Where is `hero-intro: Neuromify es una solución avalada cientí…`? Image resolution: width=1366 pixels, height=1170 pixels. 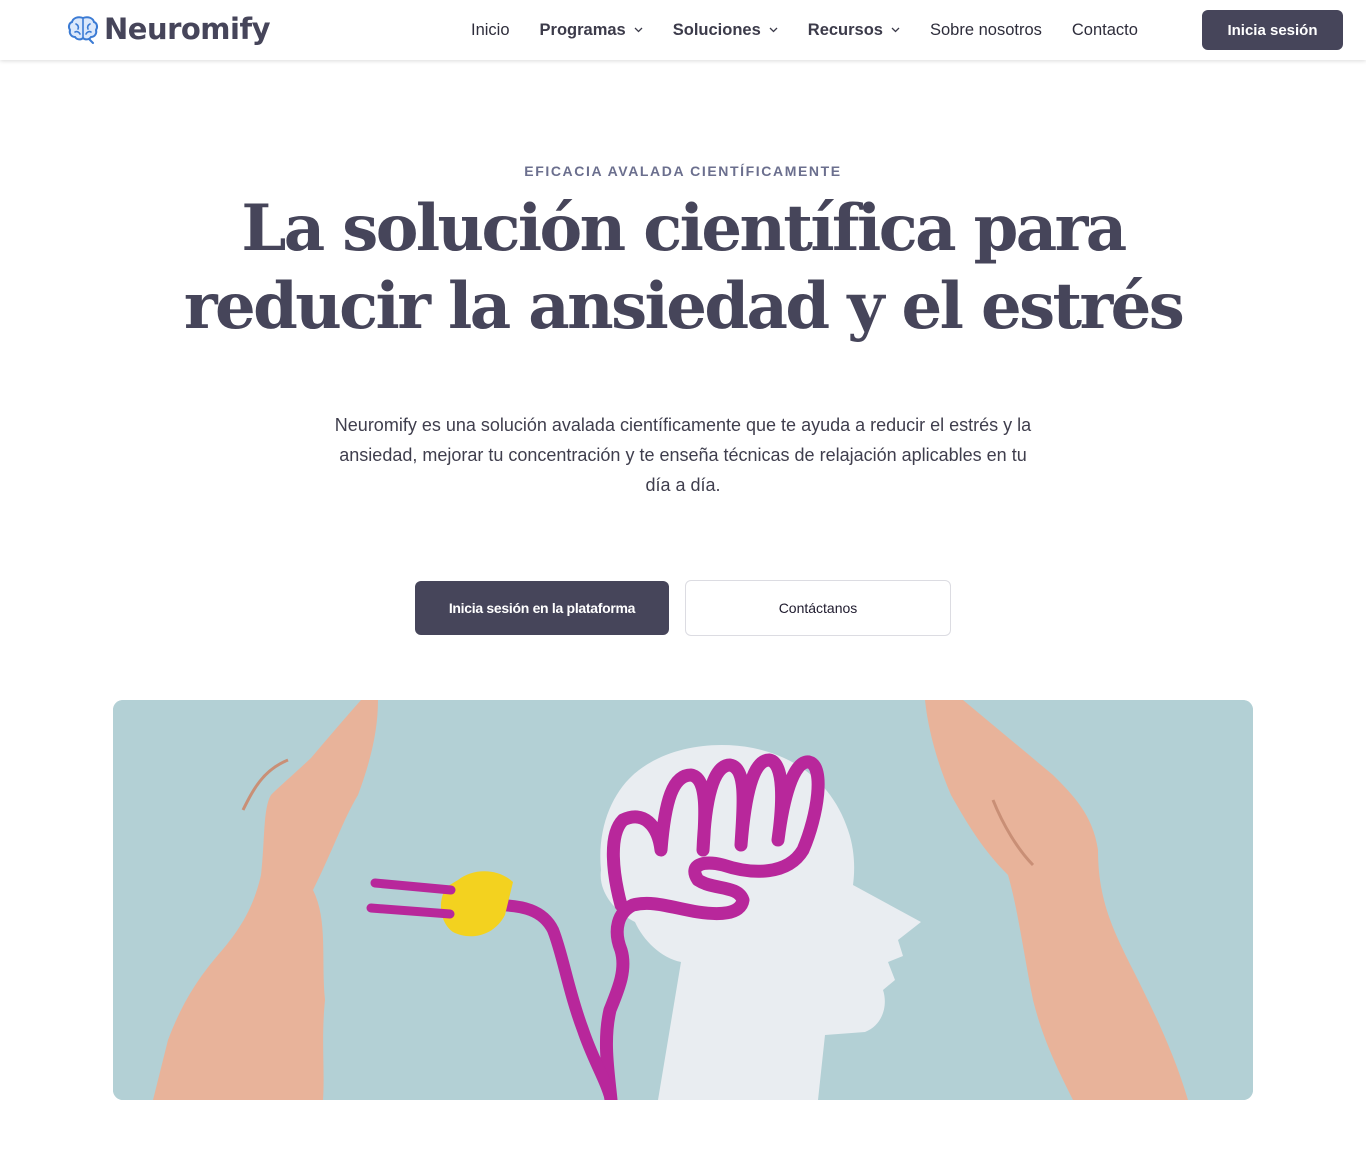 hero-intro: Neuromify es una solución avalada cientí… is located at coordinates (683, 455).